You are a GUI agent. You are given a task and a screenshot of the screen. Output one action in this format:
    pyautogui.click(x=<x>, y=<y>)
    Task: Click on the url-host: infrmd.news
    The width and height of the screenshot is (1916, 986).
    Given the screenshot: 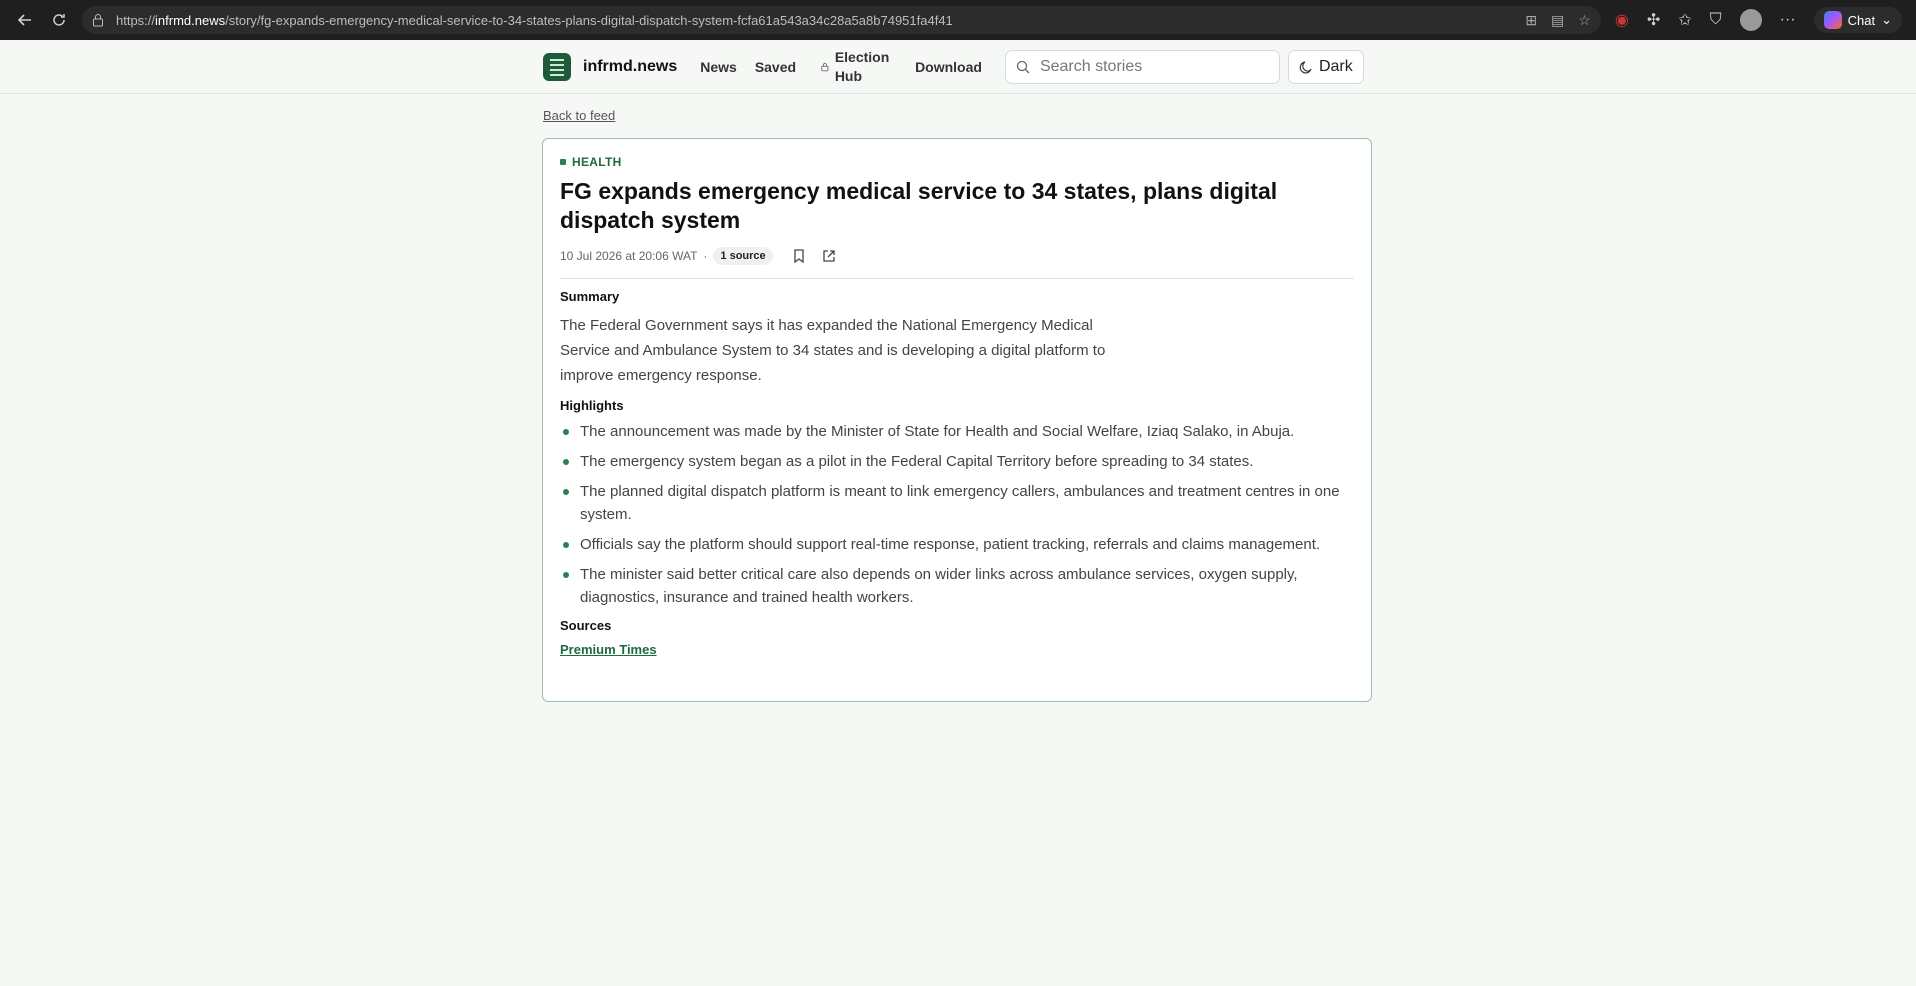 What is the action you would take?
    pyautogui.click(x=190, y=20)
    